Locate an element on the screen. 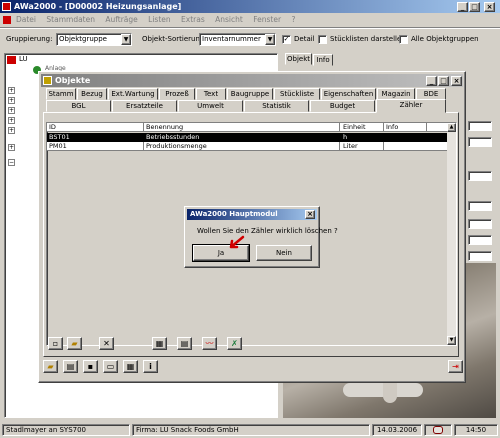  detail-label: Detail is located at coordinates (304, 39).